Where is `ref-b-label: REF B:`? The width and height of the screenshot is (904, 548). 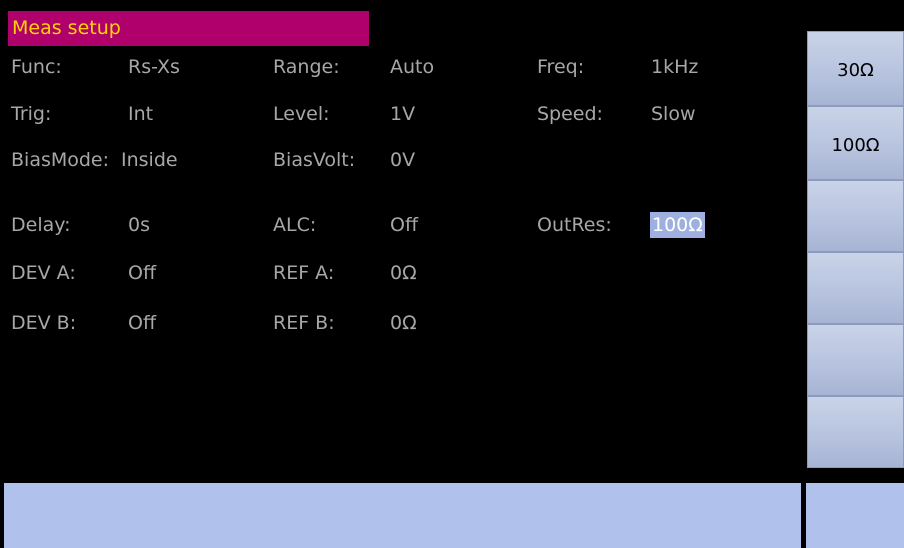 ref-b-label: REF B: is located at coordinates (304, 323).